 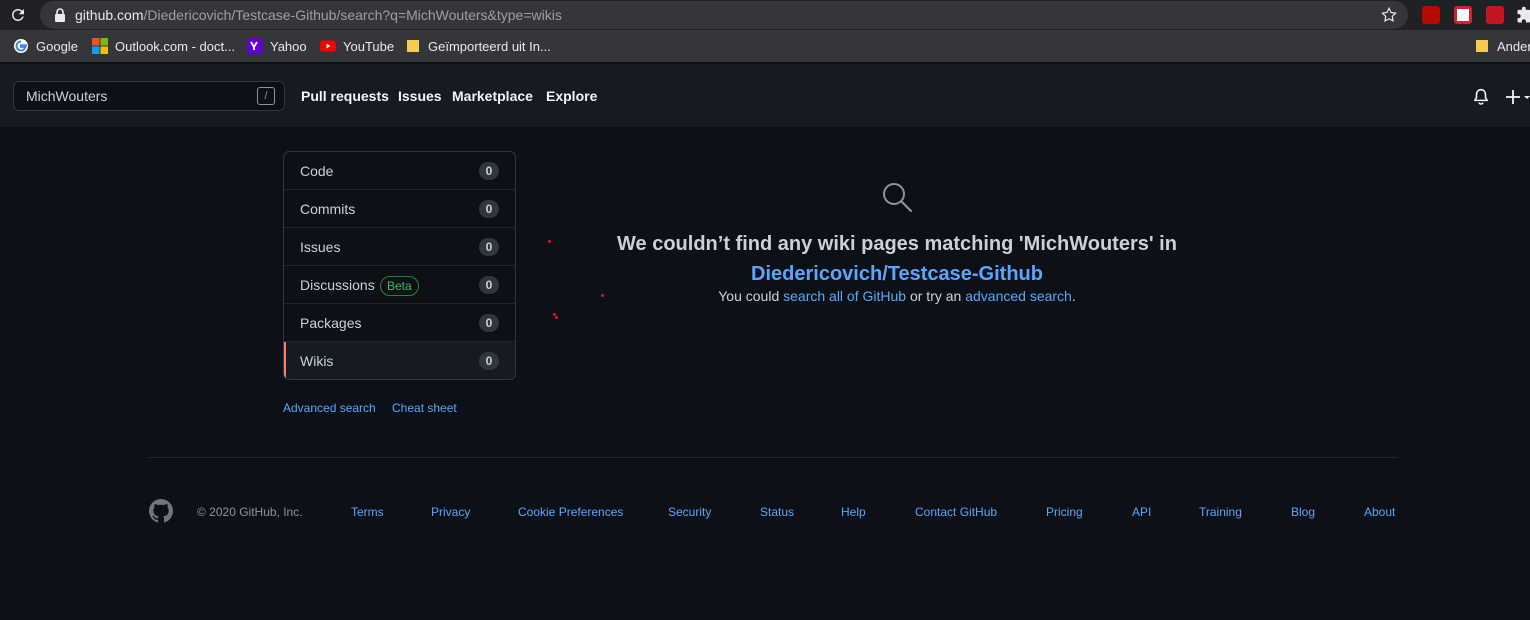 I want to click on lock-icon, so click(x=60, y=15).